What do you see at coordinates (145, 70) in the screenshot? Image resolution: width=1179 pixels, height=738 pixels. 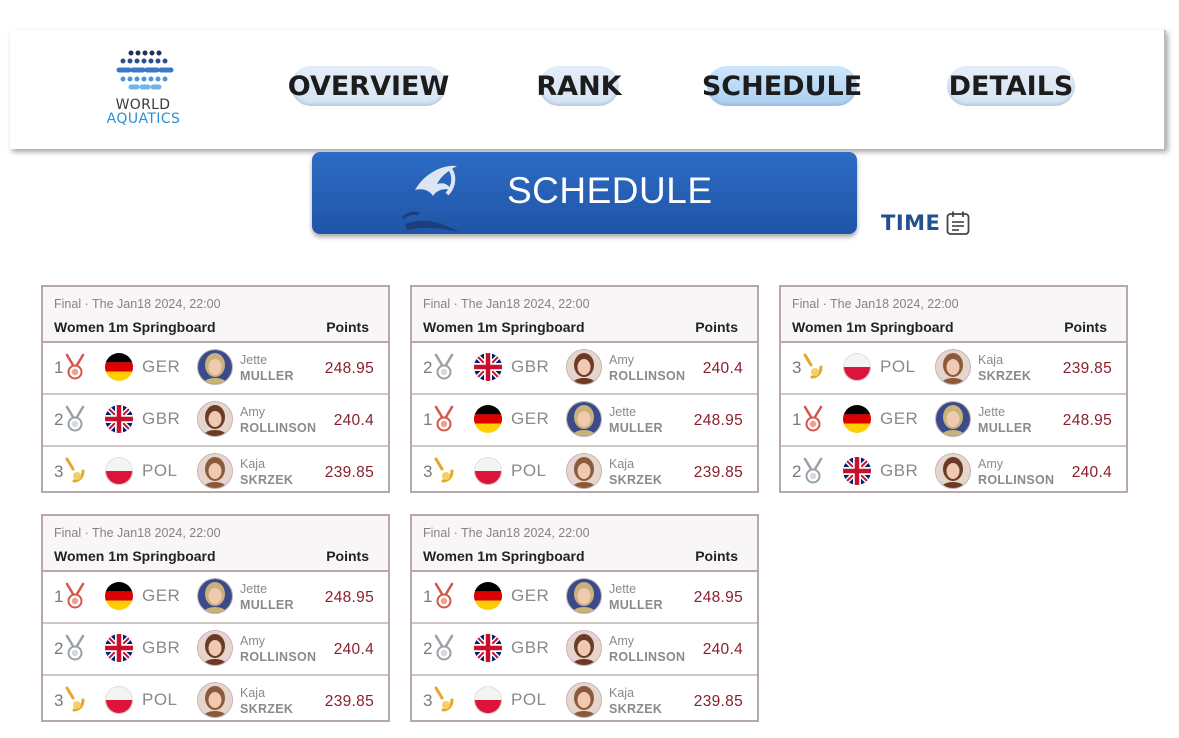 I see `logo-mark-icon` at bounding box center [145, 70].